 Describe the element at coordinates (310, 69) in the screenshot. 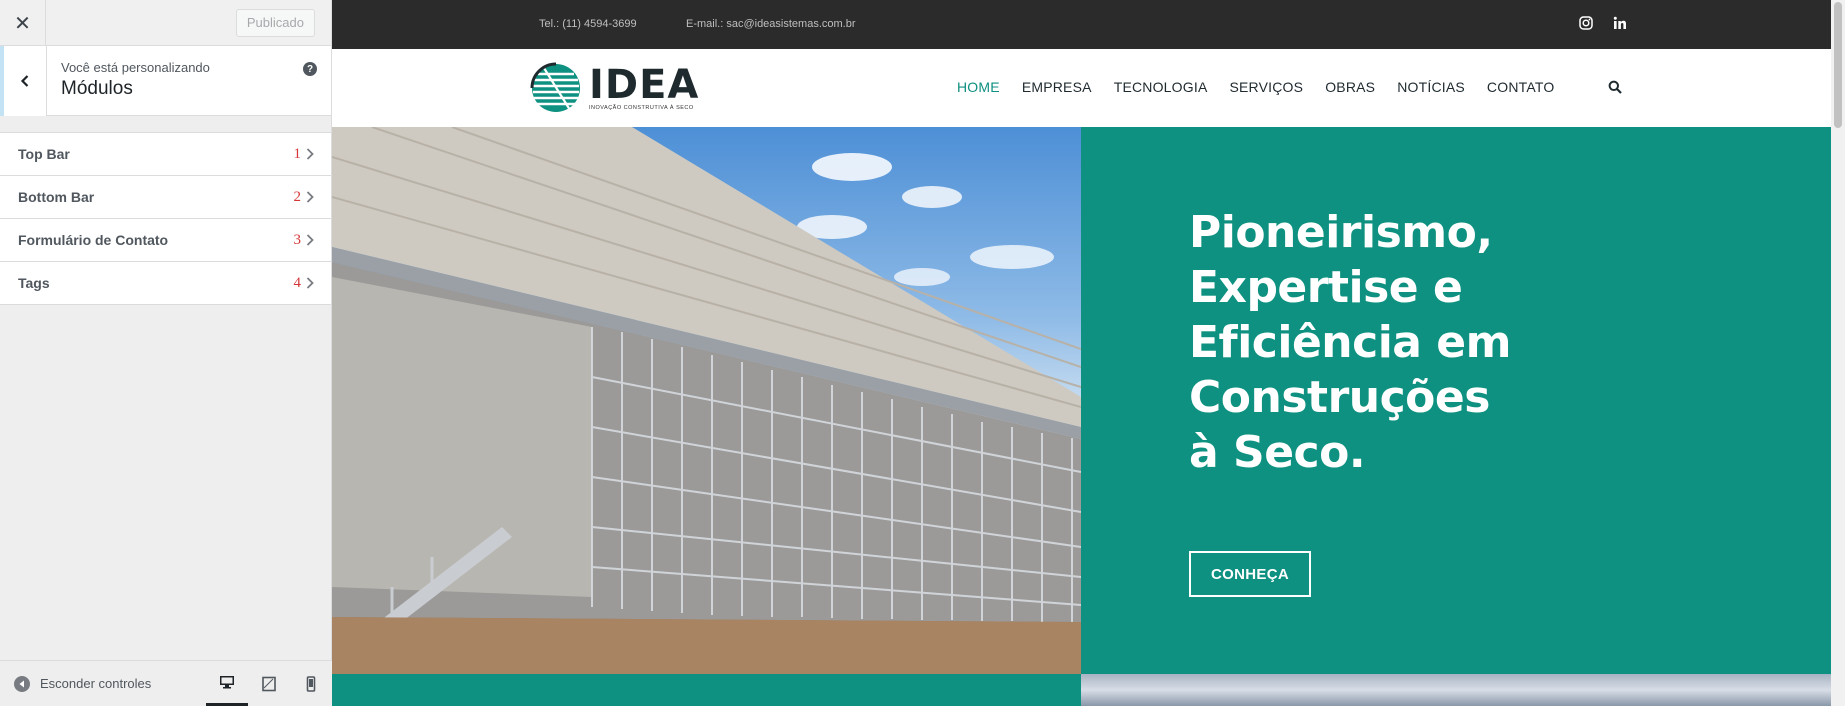

I see `help-icon: ?` at that location.